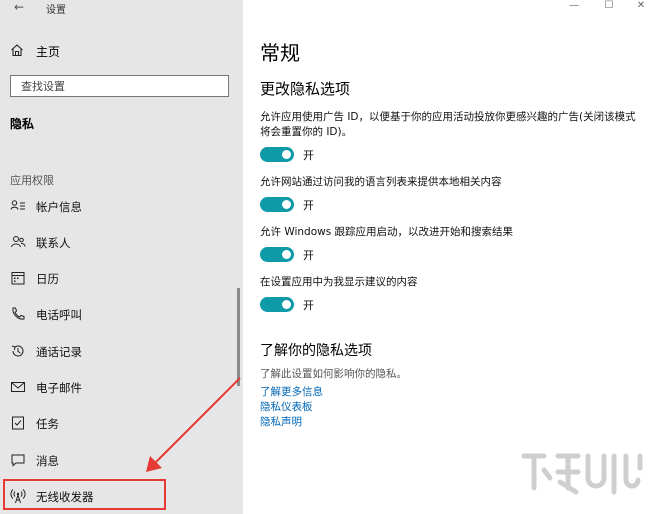  I want to click on calendar-icon, so click(18, 278).